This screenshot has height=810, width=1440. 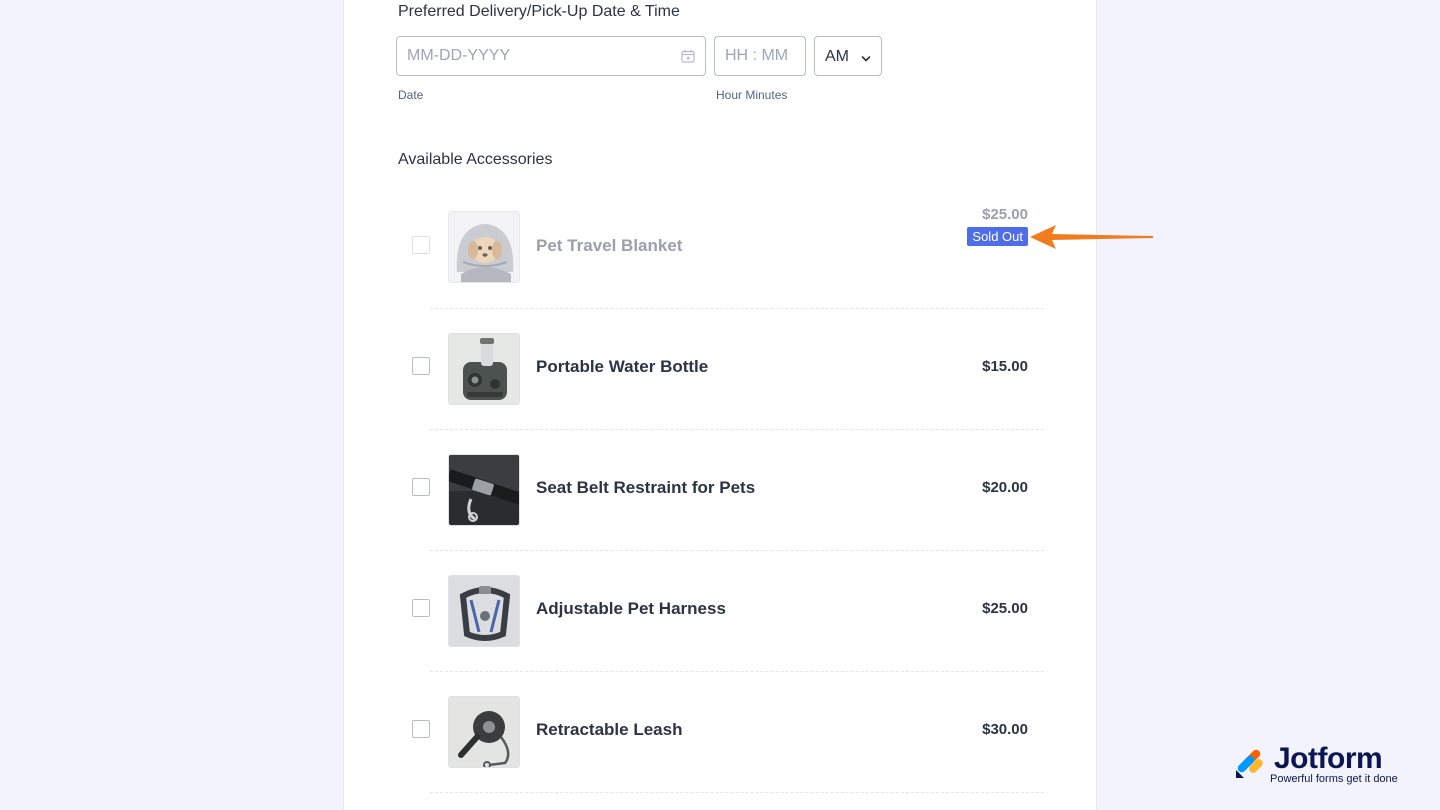 I want to click on product-price: $15.00, so click(x=1005, y=366).